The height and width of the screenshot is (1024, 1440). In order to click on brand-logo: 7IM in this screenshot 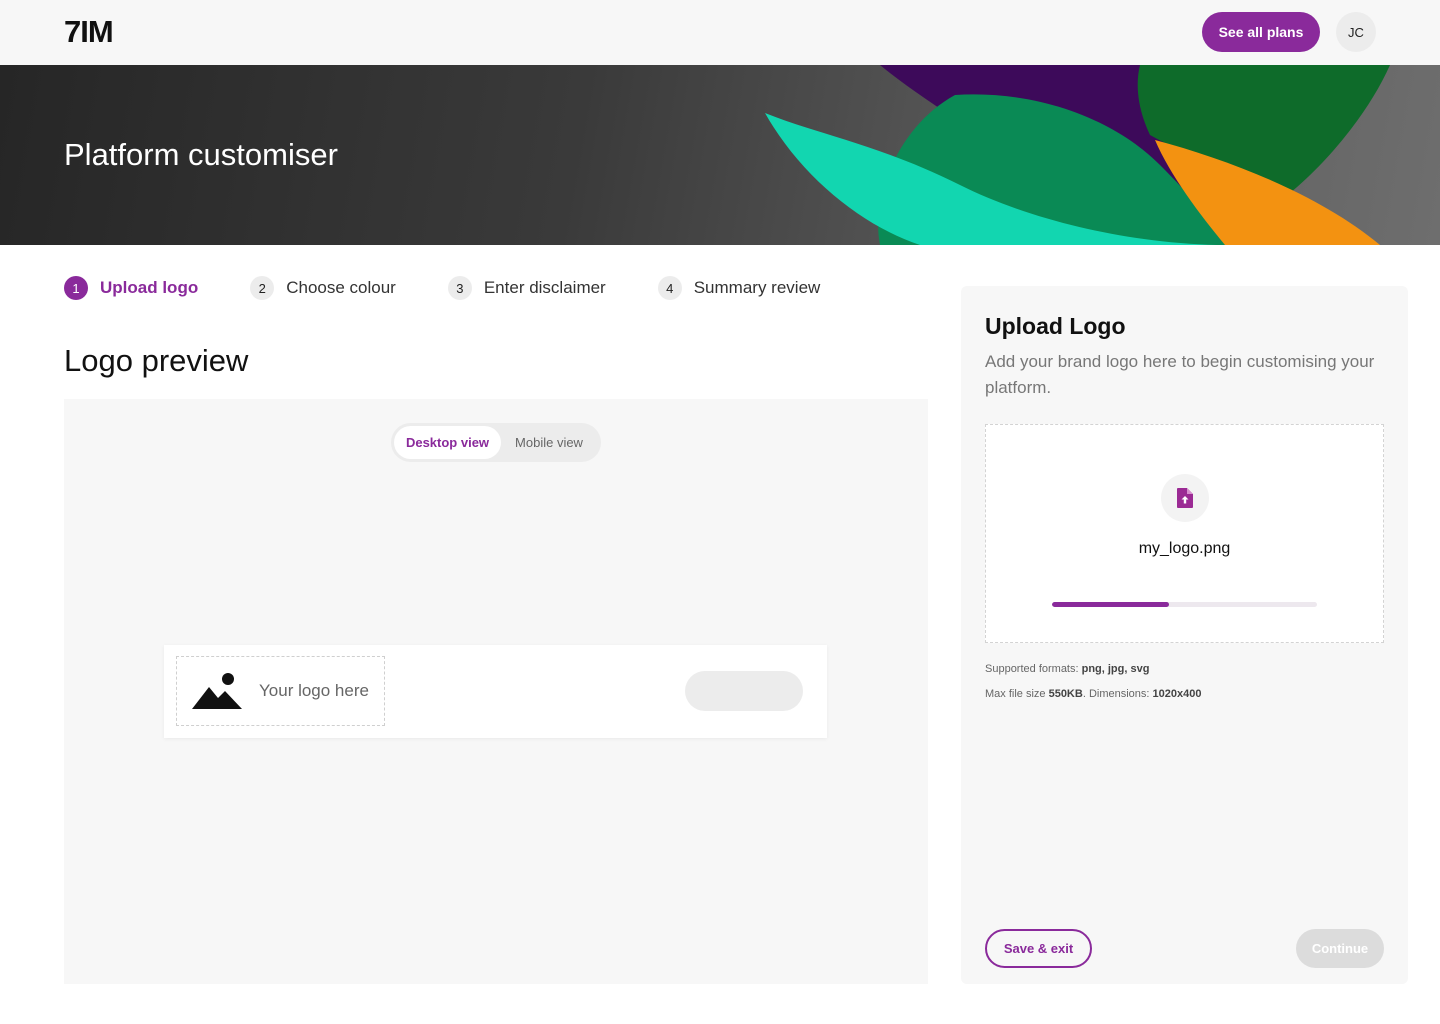, I will do `click(89, 32)`.